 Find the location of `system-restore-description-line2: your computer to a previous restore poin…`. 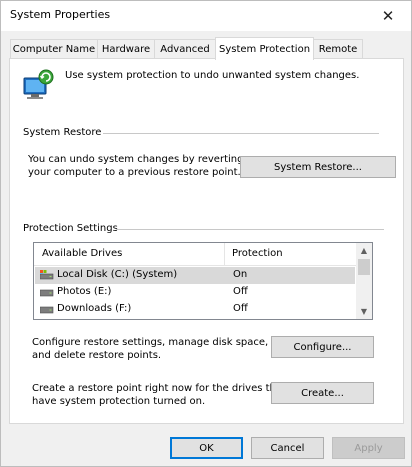

system-restore-description-line2: your computer to a previous restore poin… is located at coordinates (134, 172).